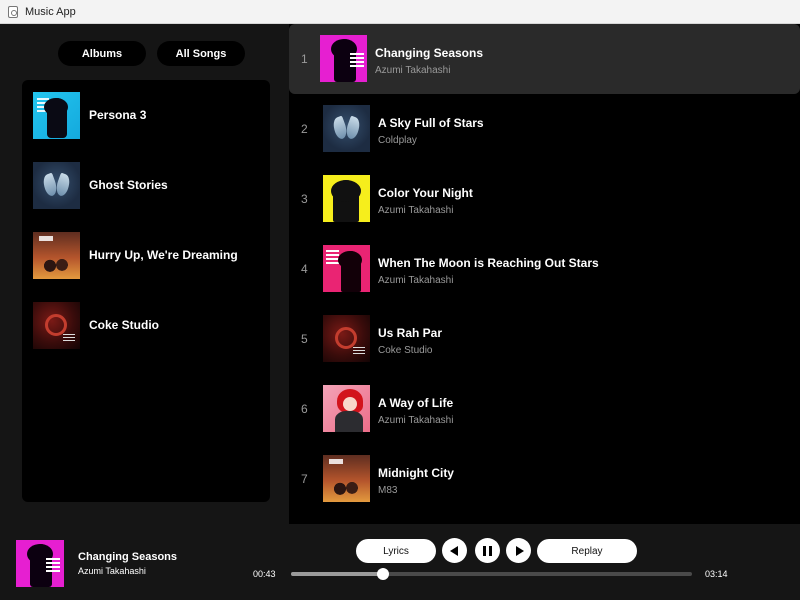  I want to click on now-playing-artist: Azumi Takahashi, so click(112, 571).